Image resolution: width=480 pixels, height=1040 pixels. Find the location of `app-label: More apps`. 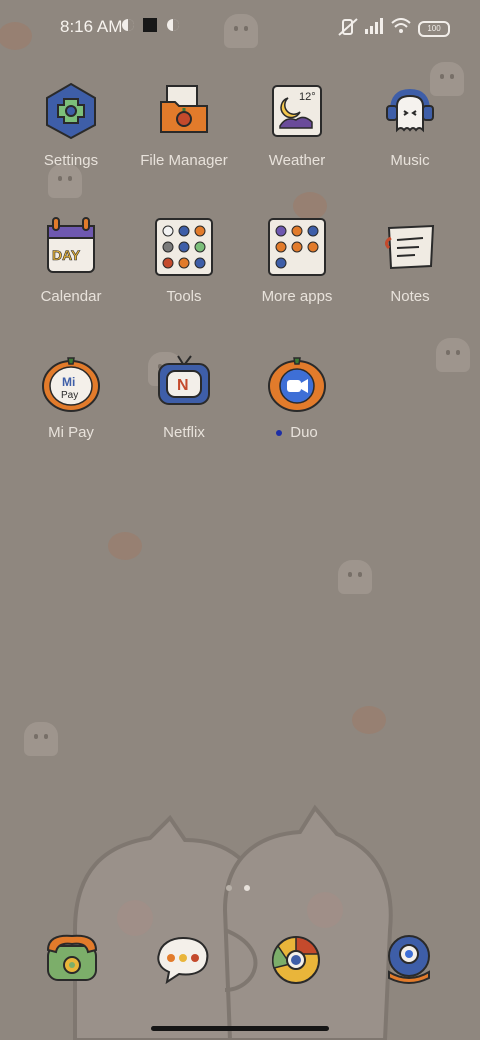

app-label: More apps is located at coordinates (297, 296).